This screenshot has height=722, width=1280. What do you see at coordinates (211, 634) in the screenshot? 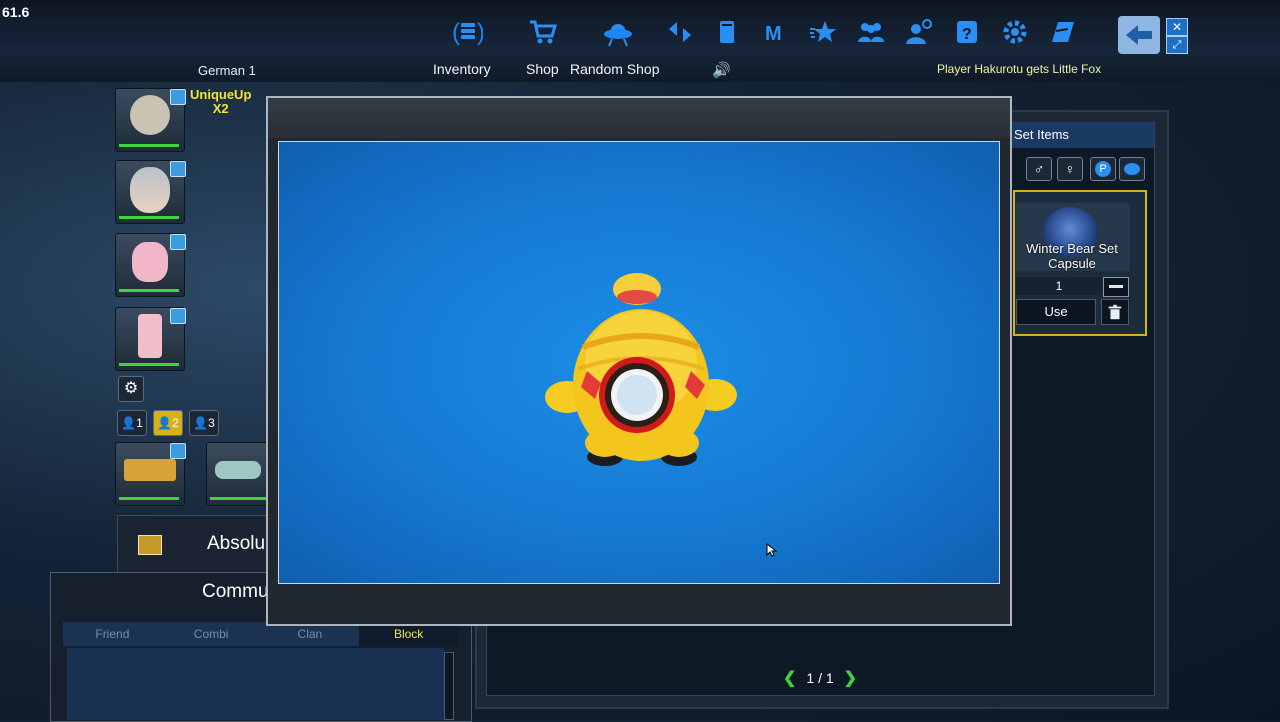
I see `tab-combi: Combi` at bounding box center [211, 634].